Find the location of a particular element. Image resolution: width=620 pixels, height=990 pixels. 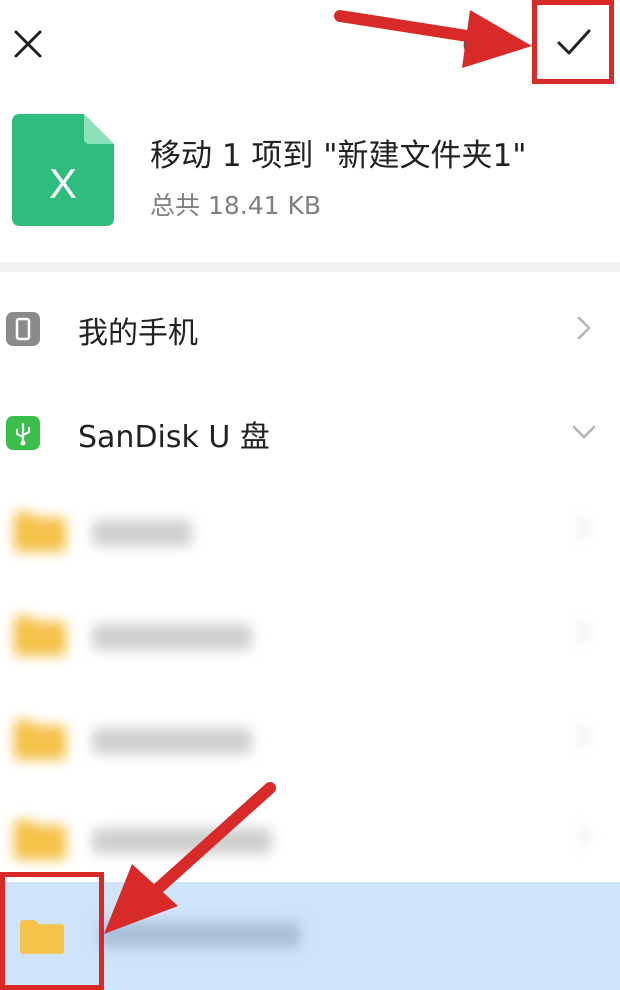

file-icon-letter: X is located at coordinates (63, 183).